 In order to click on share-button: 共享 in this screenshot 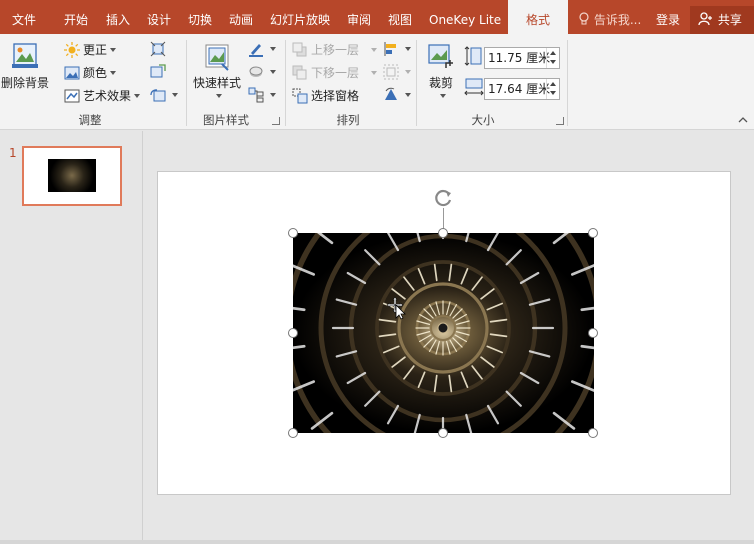, I will do `click(722, 20)`.